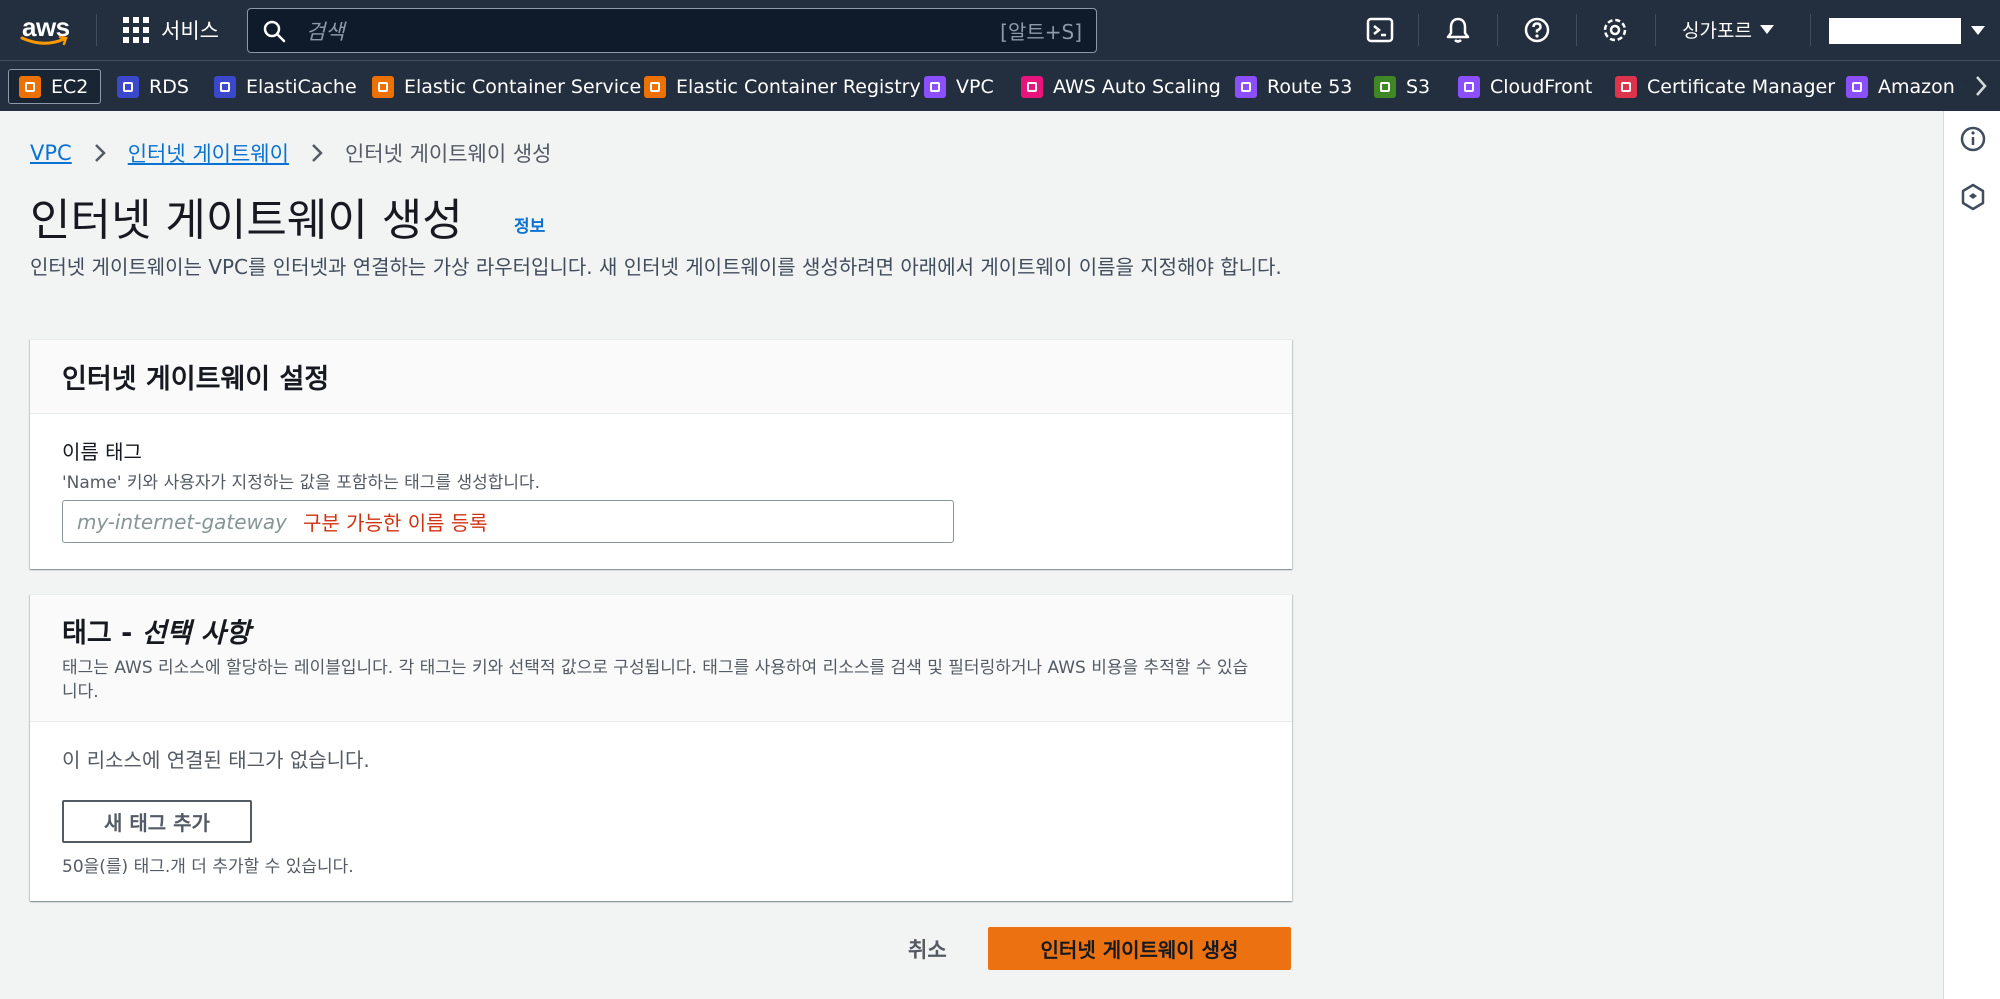 The width and height of the screenshot is (2000, 999). What do you see at coordinates (1380, 30) in the screenshot?
I see `cloudshell-icon` at bounding box center [1380, 30].